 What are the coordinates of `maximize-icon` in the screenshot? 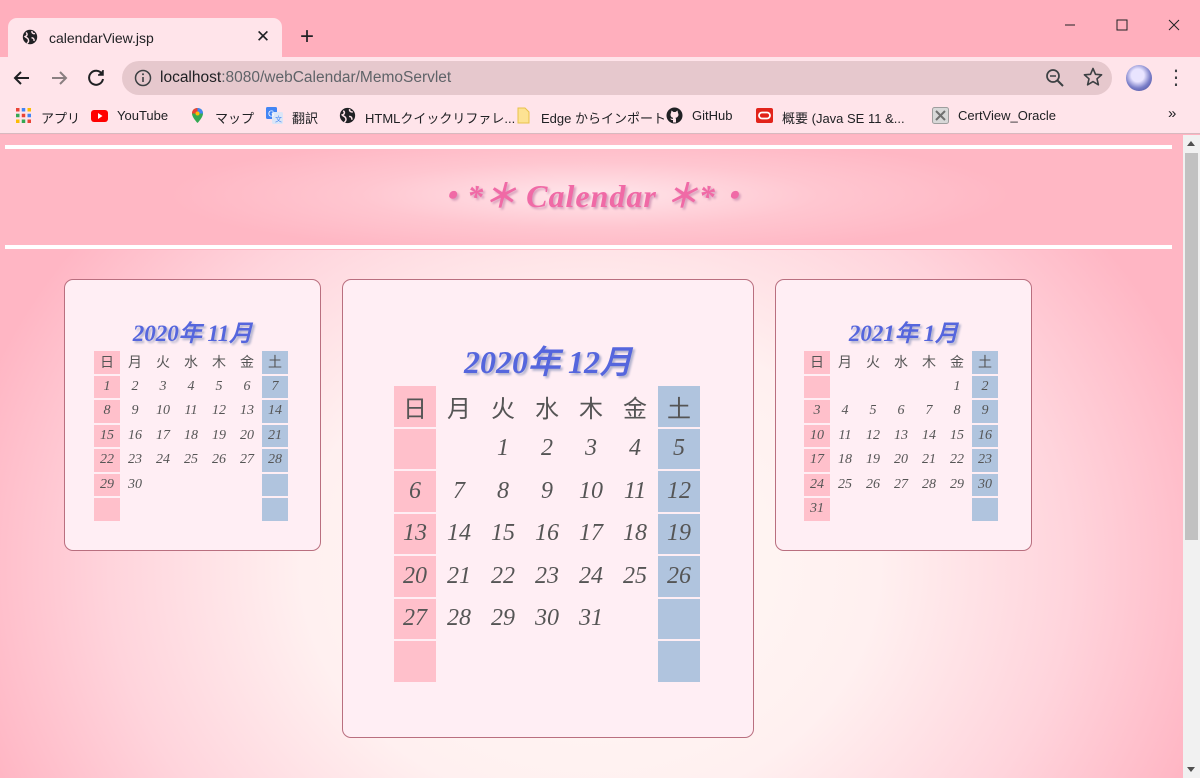 It's located at (1122, 26).